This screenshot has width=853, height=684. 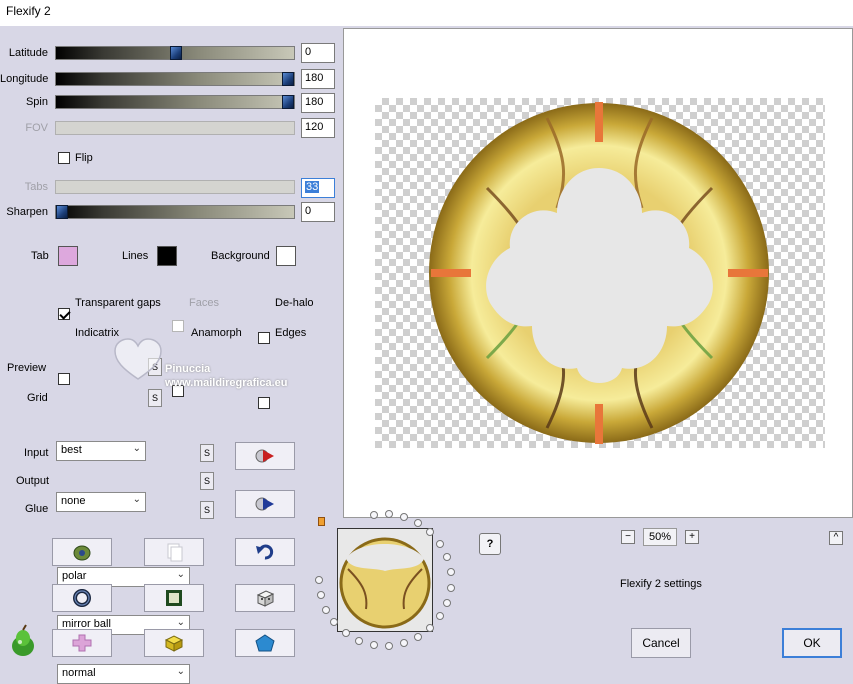 What do you see at coordinates (288, 102) in the screenshot?
I see `spin-slider-thumb` at bounding box center [288, 102].